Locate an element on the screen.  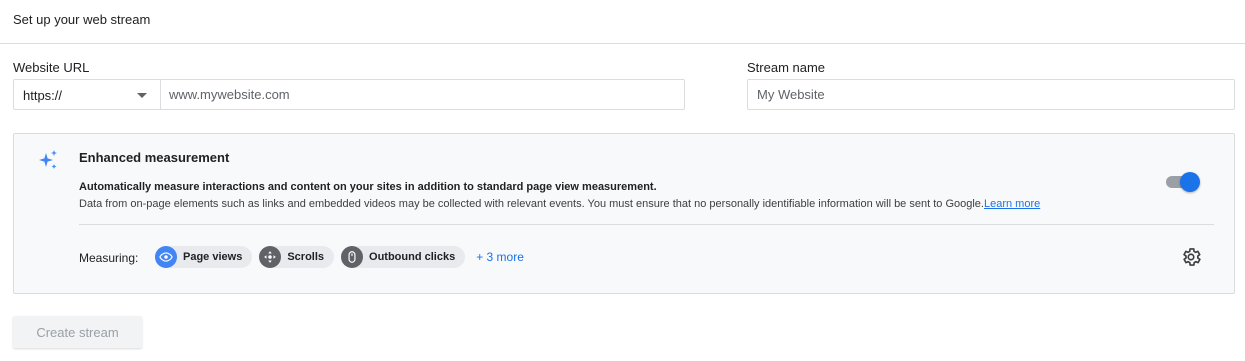
sparkle-icon is located at coordinates (48, 159).